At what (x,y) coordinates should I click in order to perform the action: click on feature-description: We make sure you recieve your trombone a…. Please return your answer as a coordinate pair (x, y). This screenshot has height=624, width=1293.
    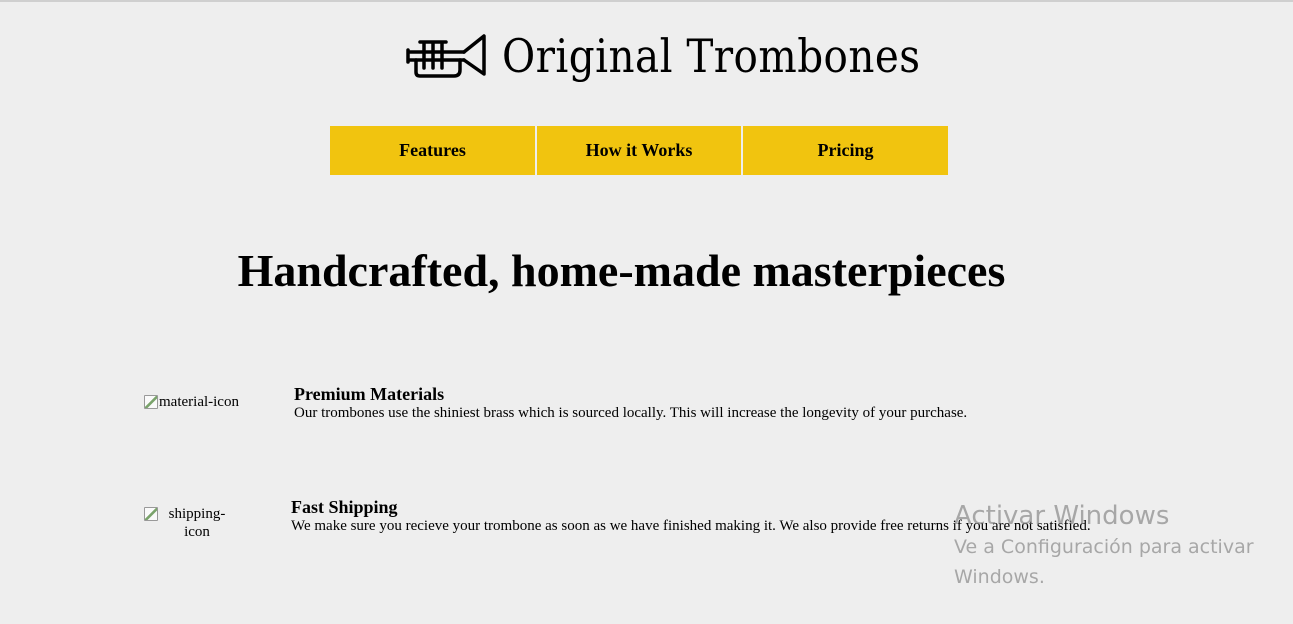
    Looking at the image, I should click on (691, 526).